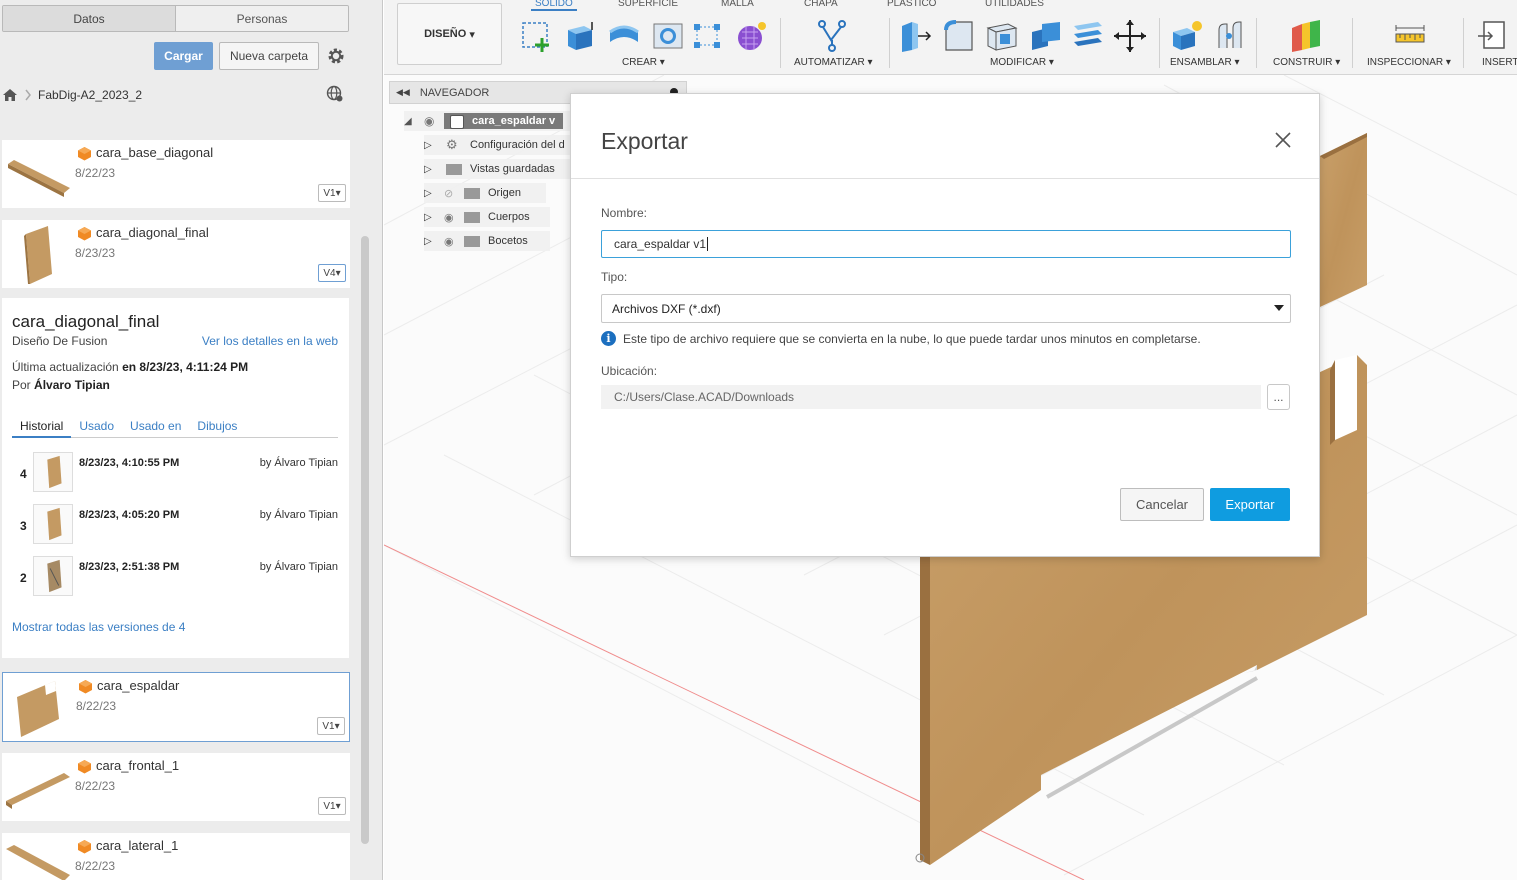 The width and height of the screenshot is (1517, 880). I want to click on combine-icon, so click(1046, 36).